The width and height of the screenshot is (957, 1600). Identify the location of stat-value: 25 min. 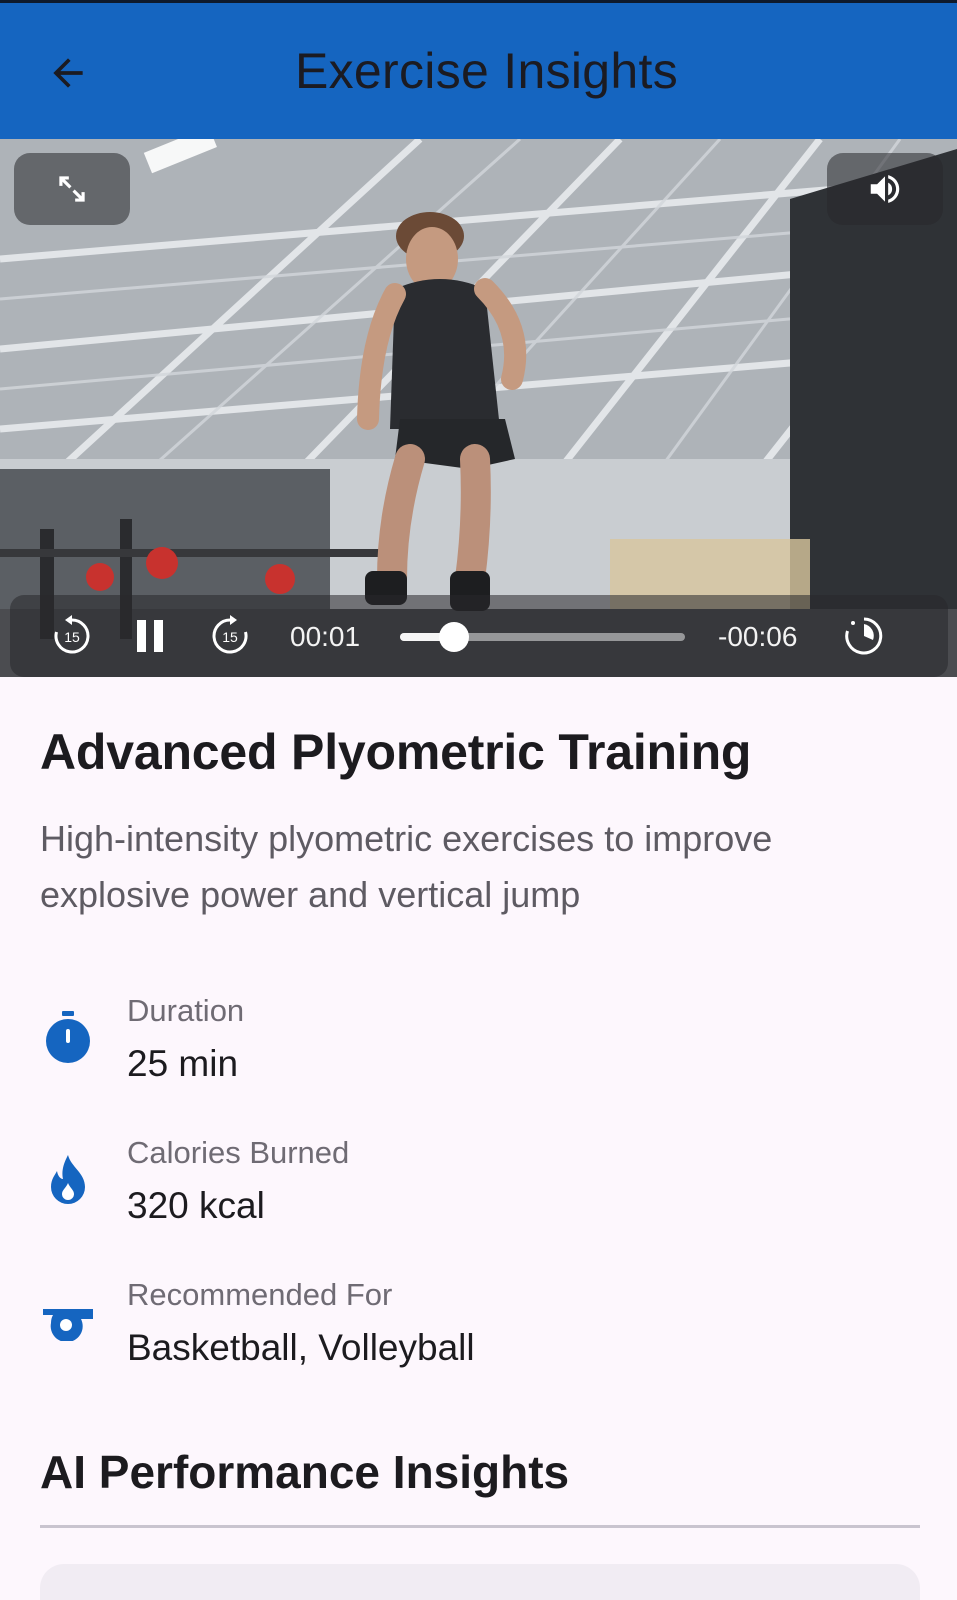
(183, 1063).